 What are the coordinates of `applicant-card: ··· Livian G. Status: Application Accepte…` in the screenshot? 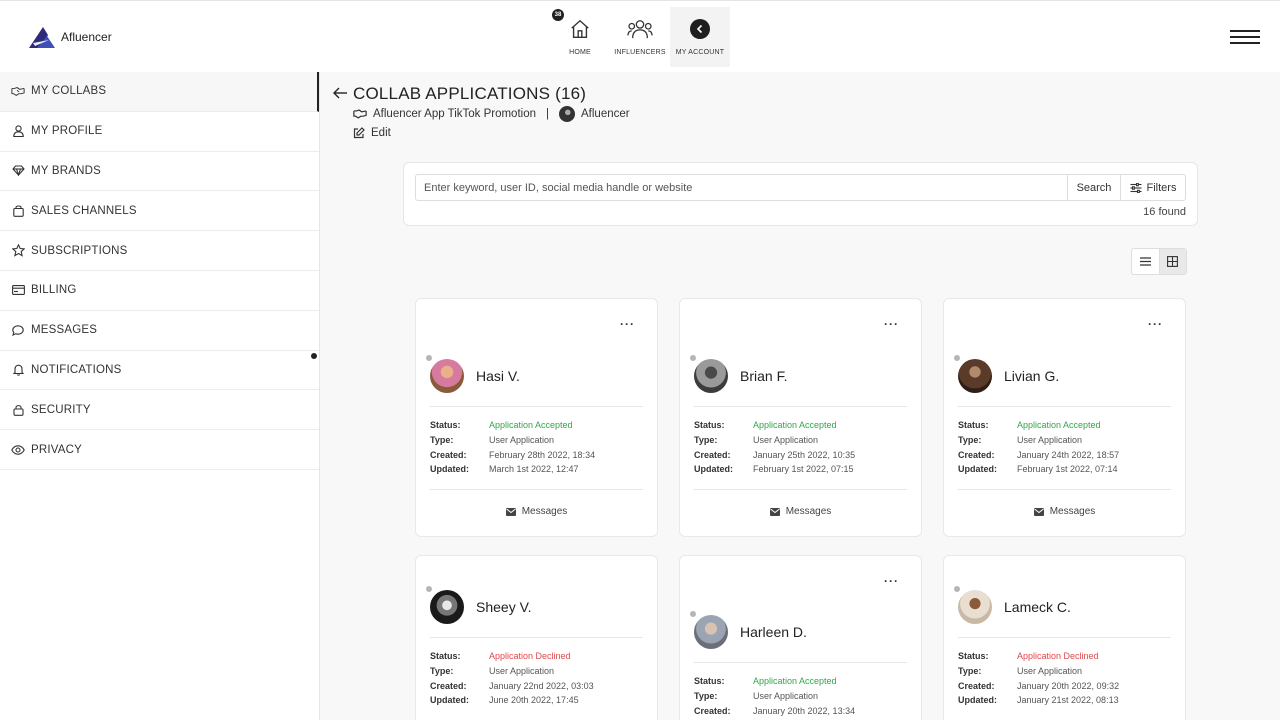 It's located at (1064, 417).